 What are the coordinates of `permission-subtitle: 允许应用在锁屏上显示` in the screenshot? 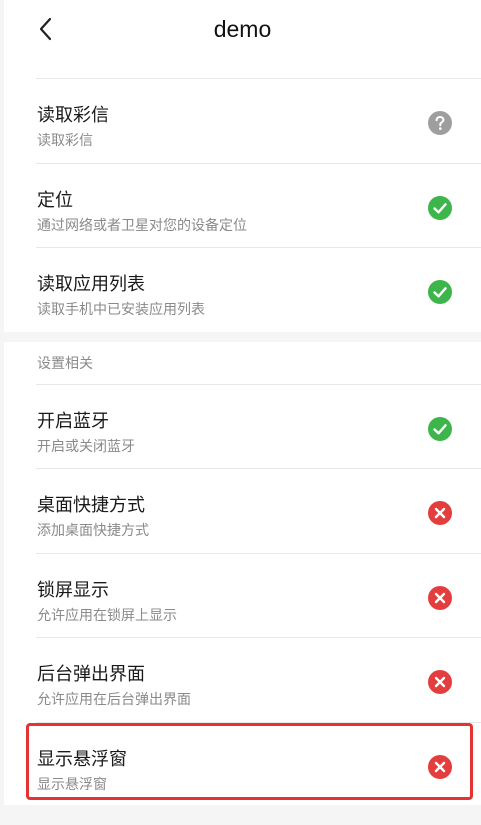 It's located at (107, 616).